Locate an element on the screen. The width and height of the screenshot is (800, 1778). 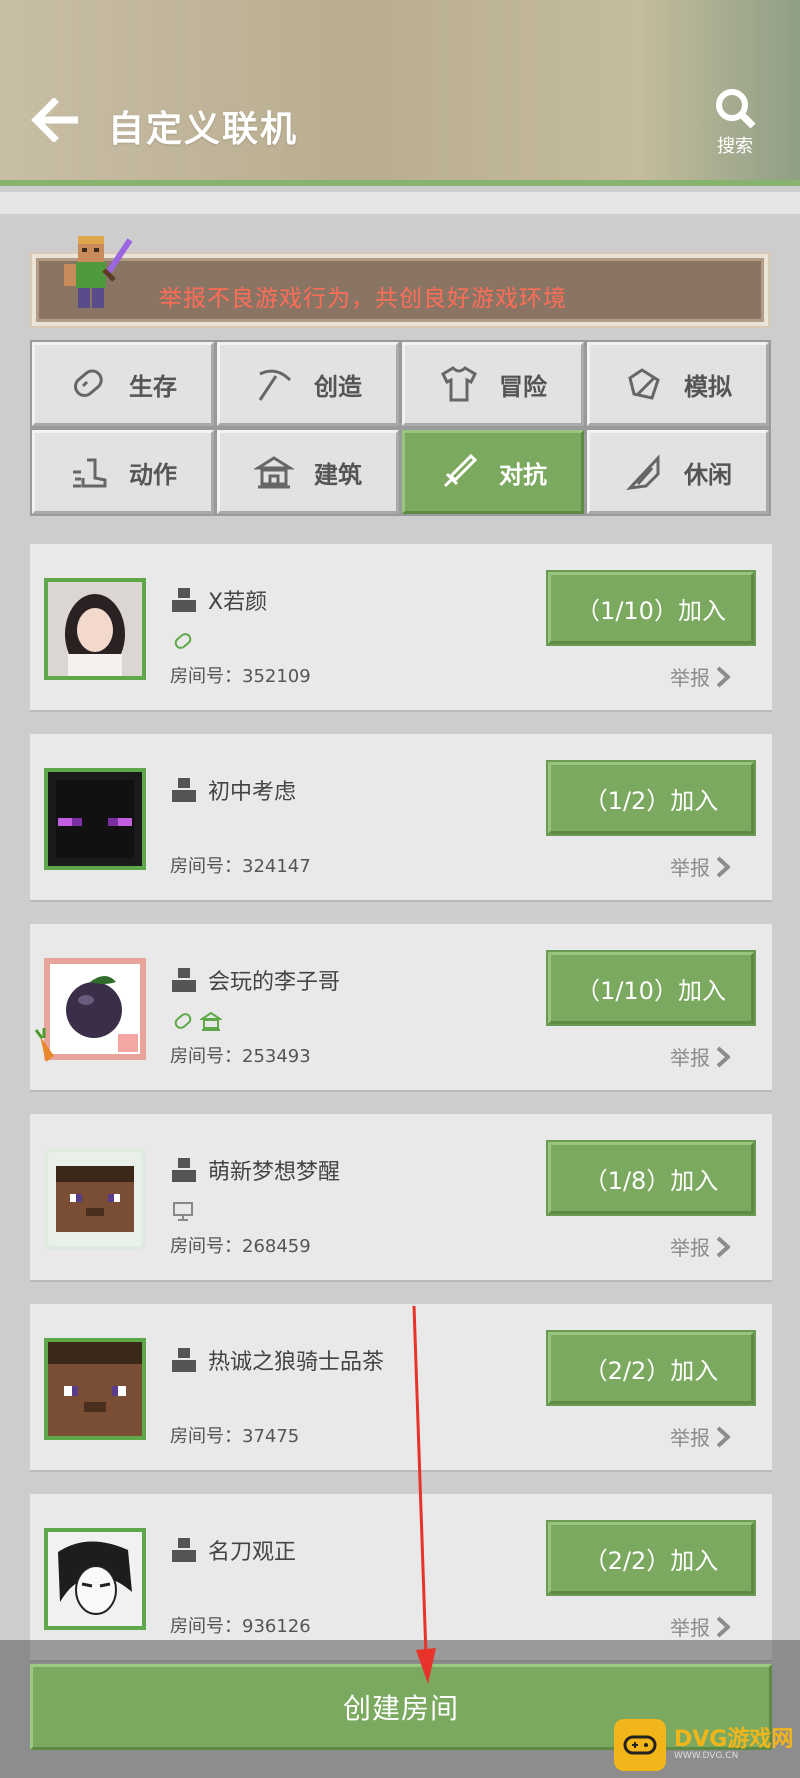
room-card: X若颜 房间号：352109 （1/10）加入 举报 is located at coordinates (401, 627).